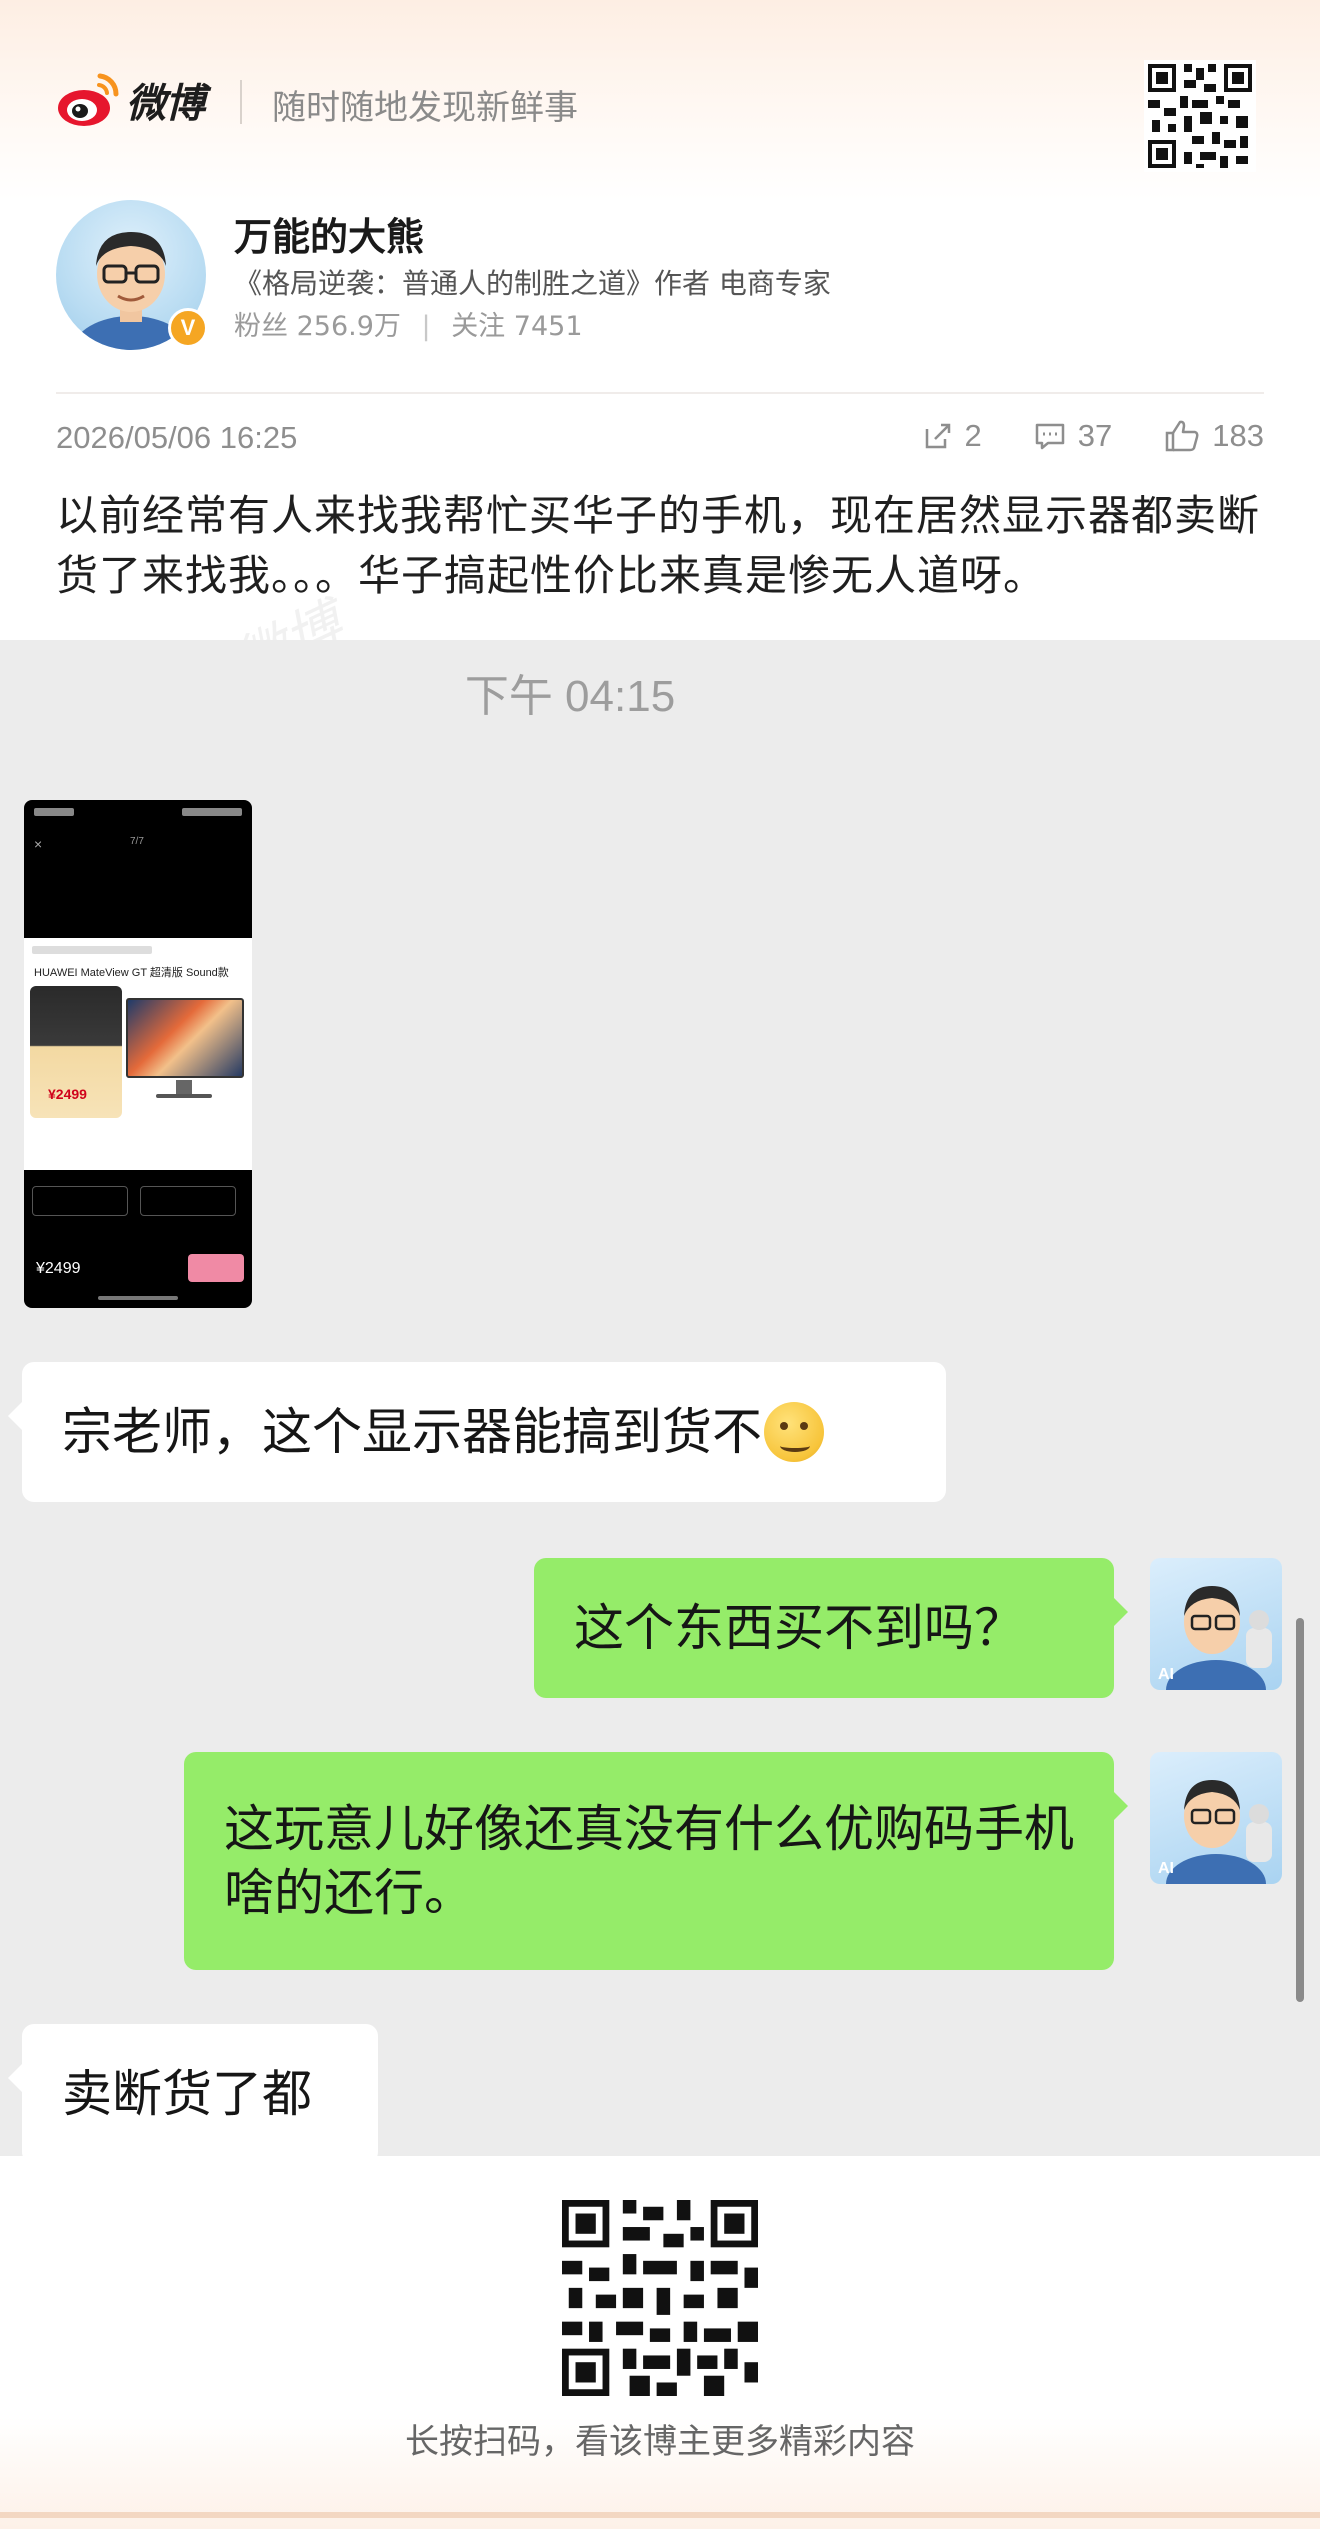 This screenshot has height=2529, width=1320. I want to click on product-title: HUAWEI MateView GT 超清版 Sound款, so click(131, 973).